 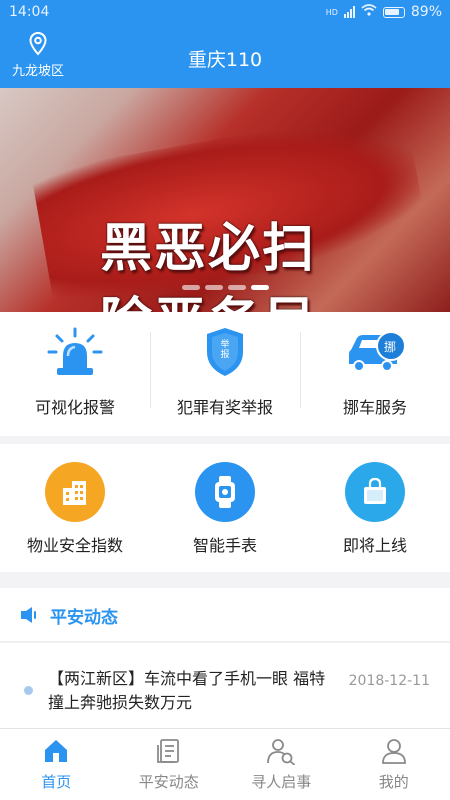 I want to click on report-badge-text: 举报, so click(x=225, y=350).